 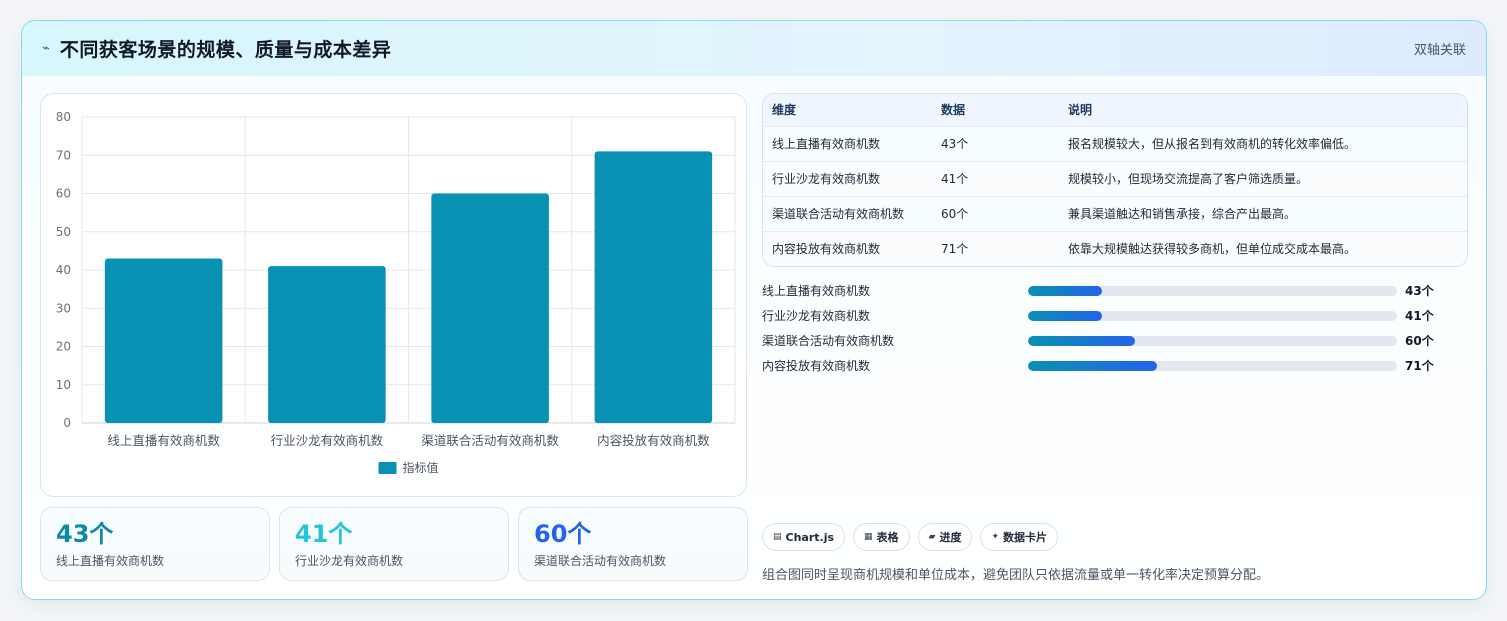 What do you see at coordinates (85, 534) in the screenshot?
I see `stat-value: 43个` at bounding box center [85, 534].